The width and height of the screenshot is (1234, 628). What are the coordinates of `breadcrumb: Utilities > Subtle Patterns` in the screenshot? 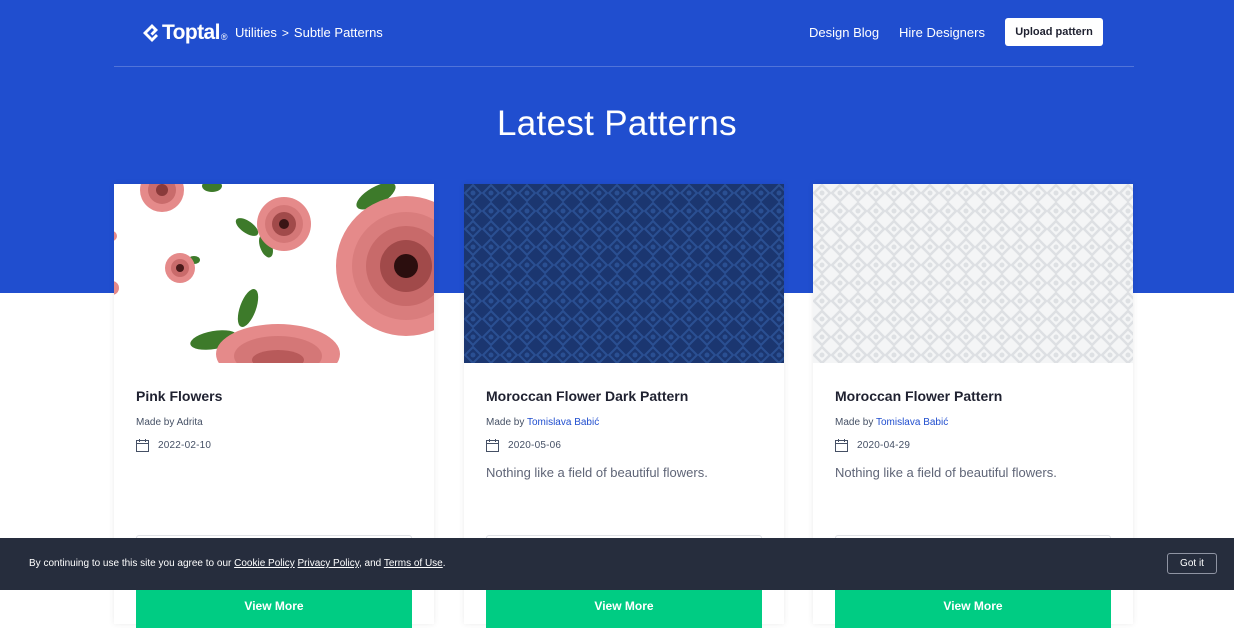 It's located at (309, 32).